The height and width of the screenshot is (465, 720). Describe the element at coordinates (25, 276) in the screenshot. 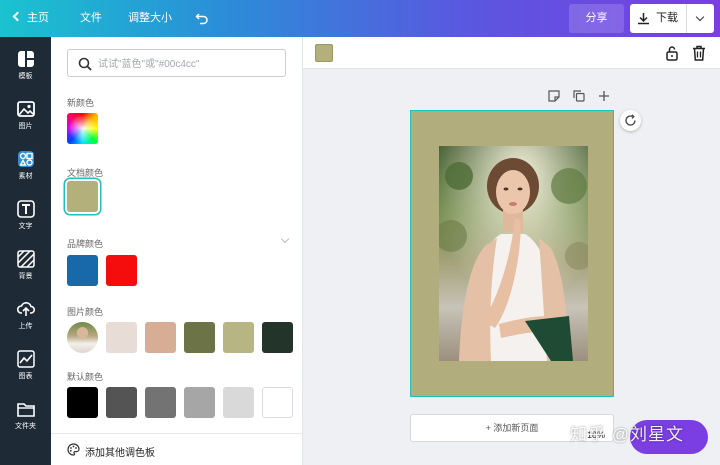

I see `rail-label: 背景` at that location.